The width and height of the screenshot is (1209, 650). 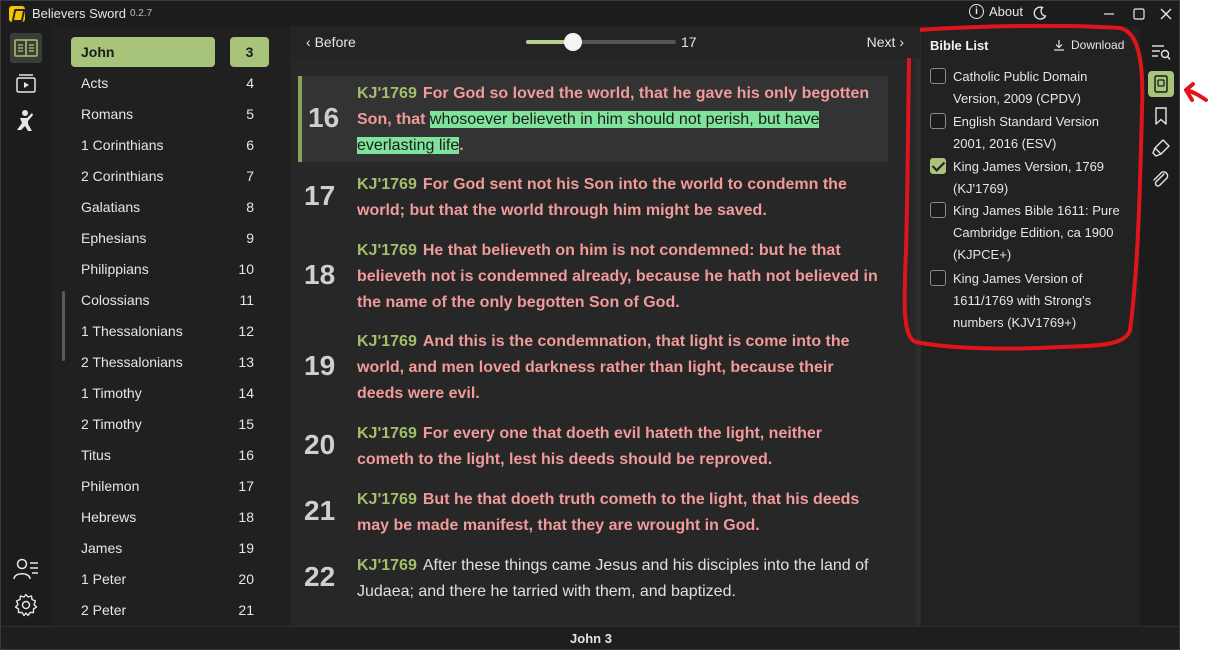 I want to click on chapter-slider-value: 17, so click(x=689, y=42).